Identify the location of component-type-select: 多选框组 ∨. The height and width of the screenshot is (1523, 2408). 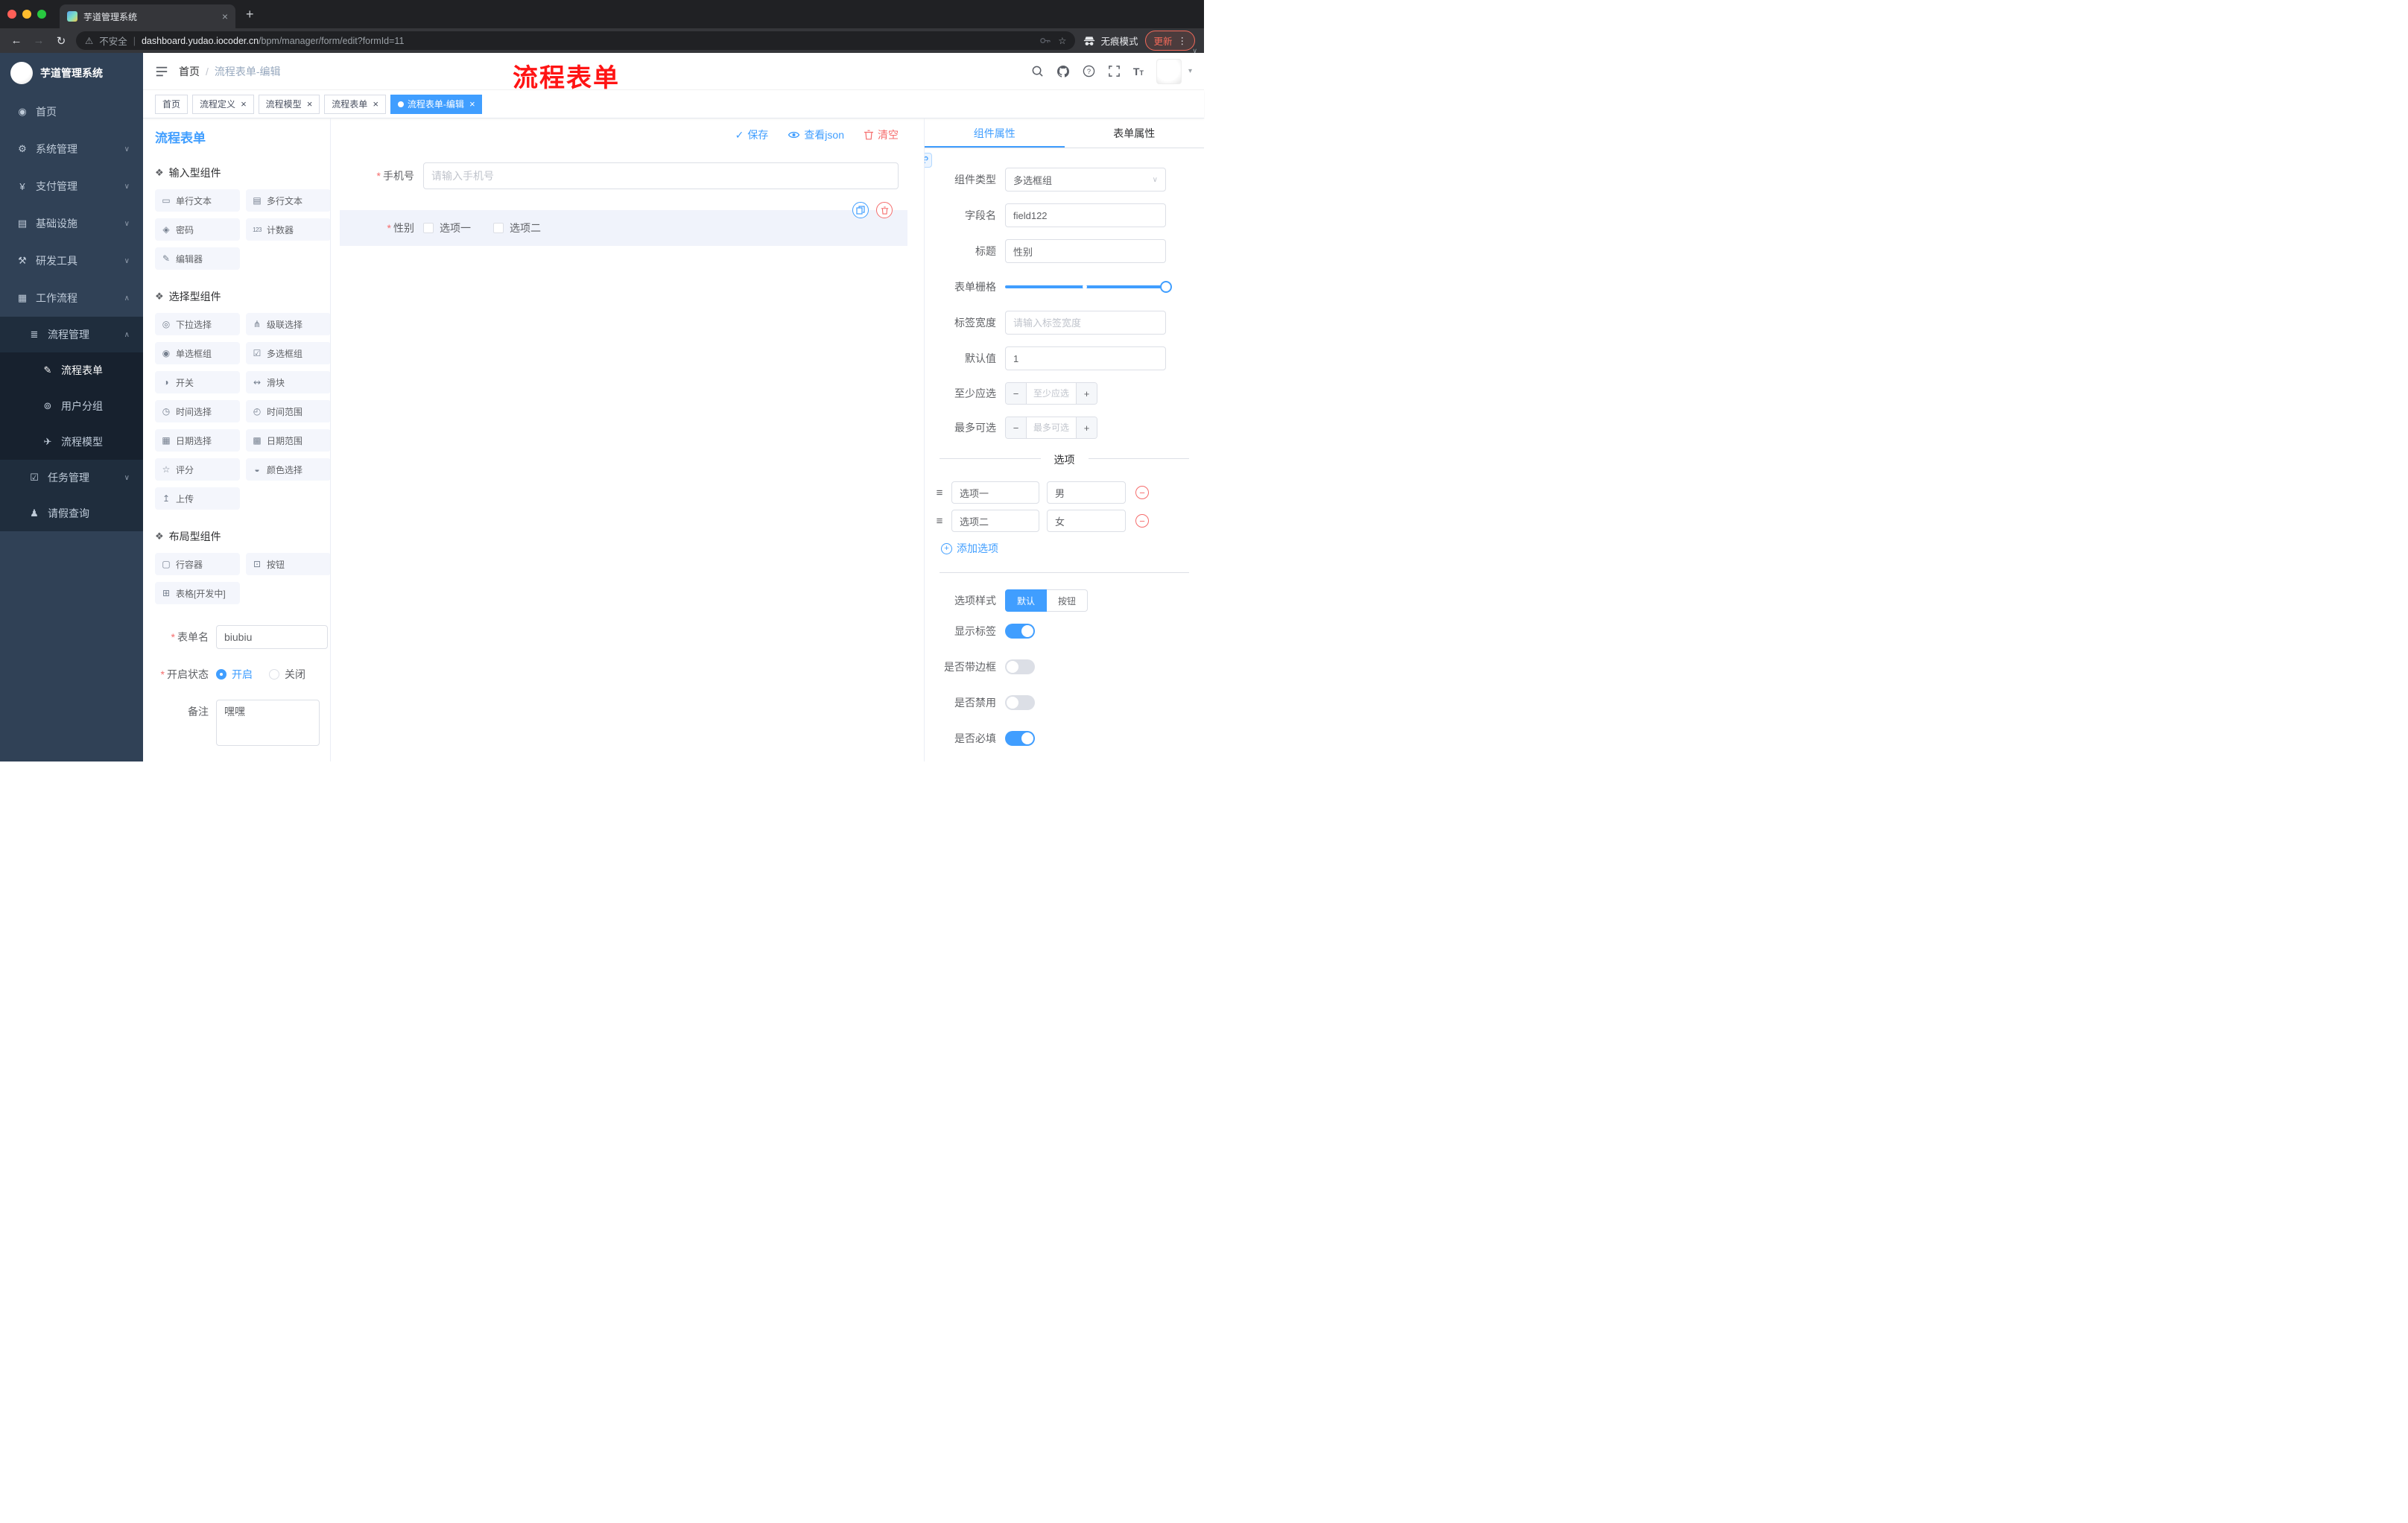
(1085, 180).